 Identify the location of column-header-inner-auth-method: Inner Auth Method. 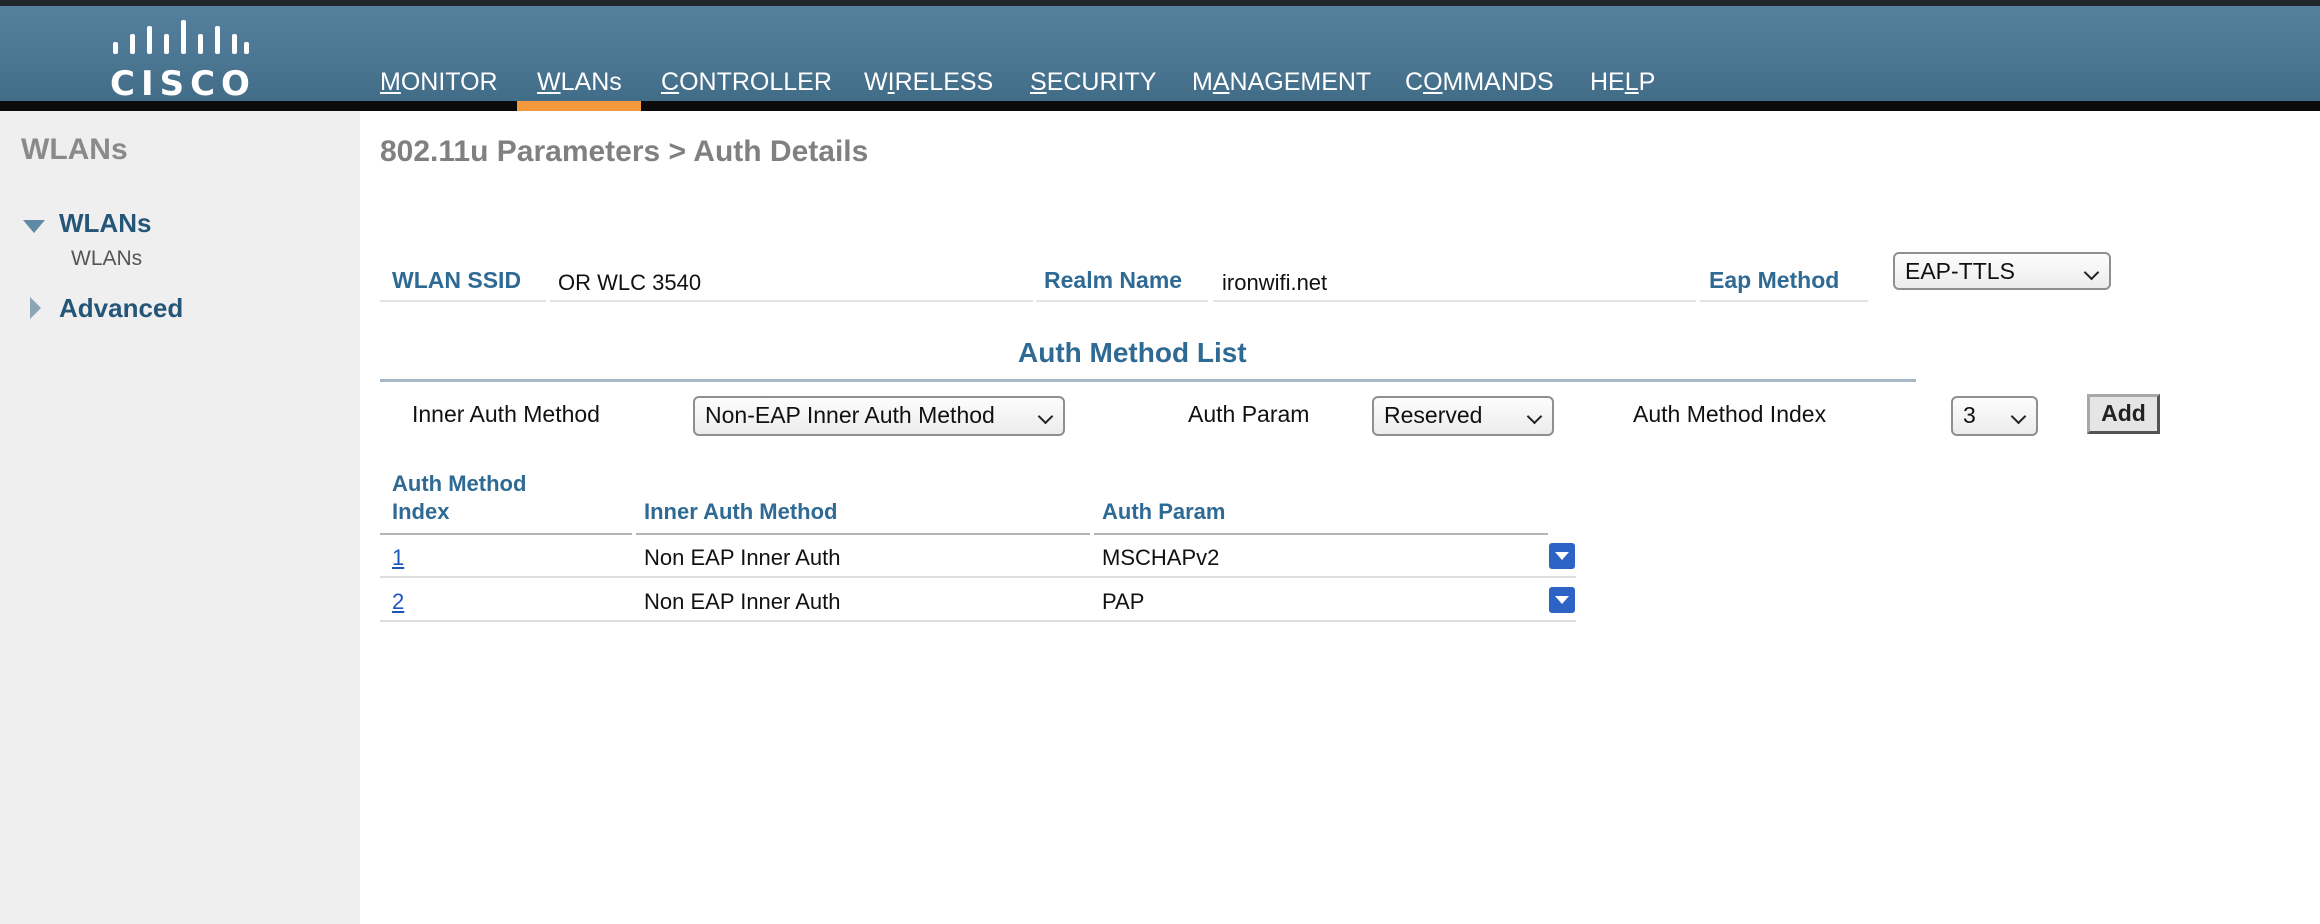
(741, 511).